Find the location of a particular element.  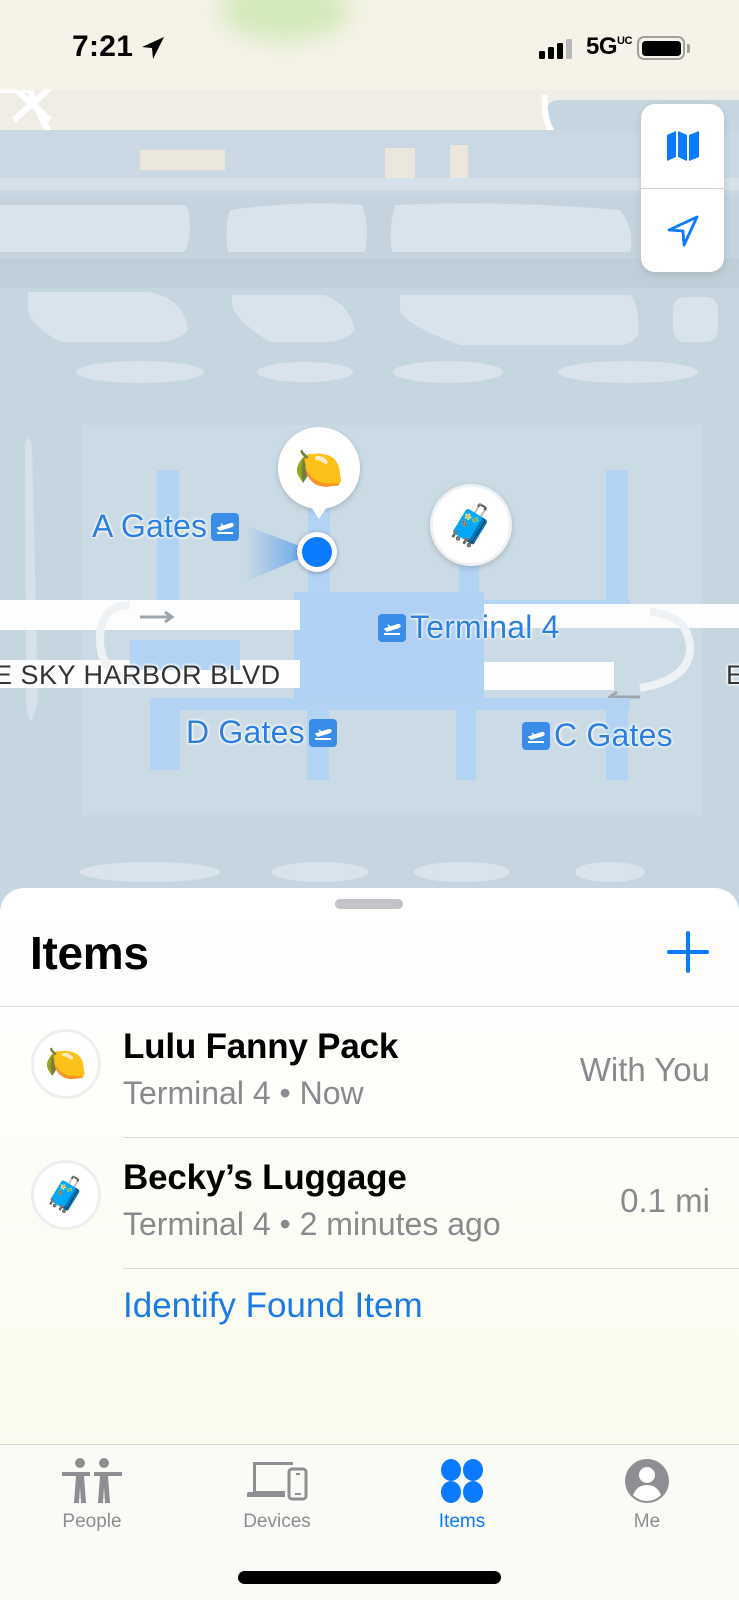

network-badge: UC is located at coordinates (624, 41).